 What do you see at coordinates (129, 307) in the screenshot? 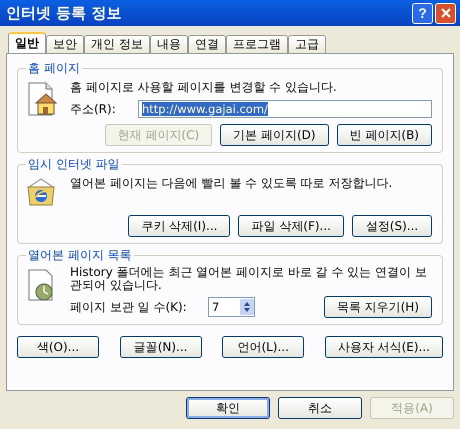
I see `days-label: 페이지 보관 일 수(K):` at bounding box center [129, 307].